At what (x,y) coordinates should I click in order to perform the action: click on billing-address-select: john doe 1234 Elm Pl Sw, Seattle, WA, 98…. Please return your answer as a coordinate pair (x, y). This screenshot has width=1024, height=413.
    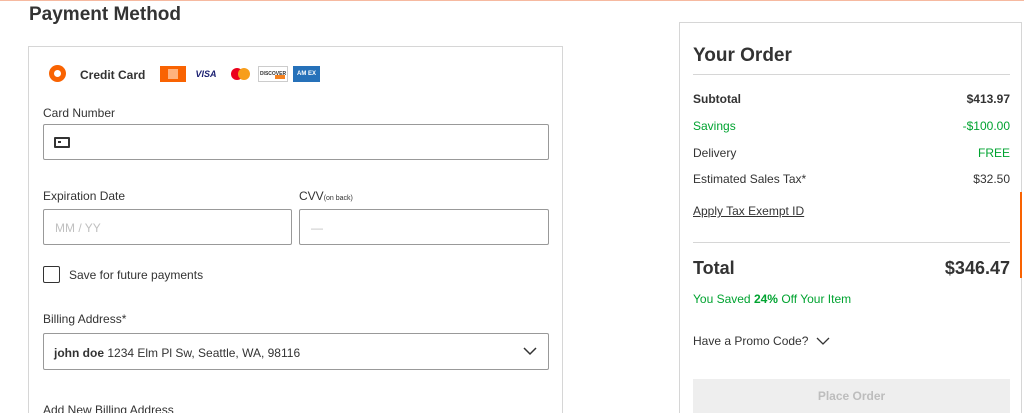
    Looking at the image, I should click on (296, 351).